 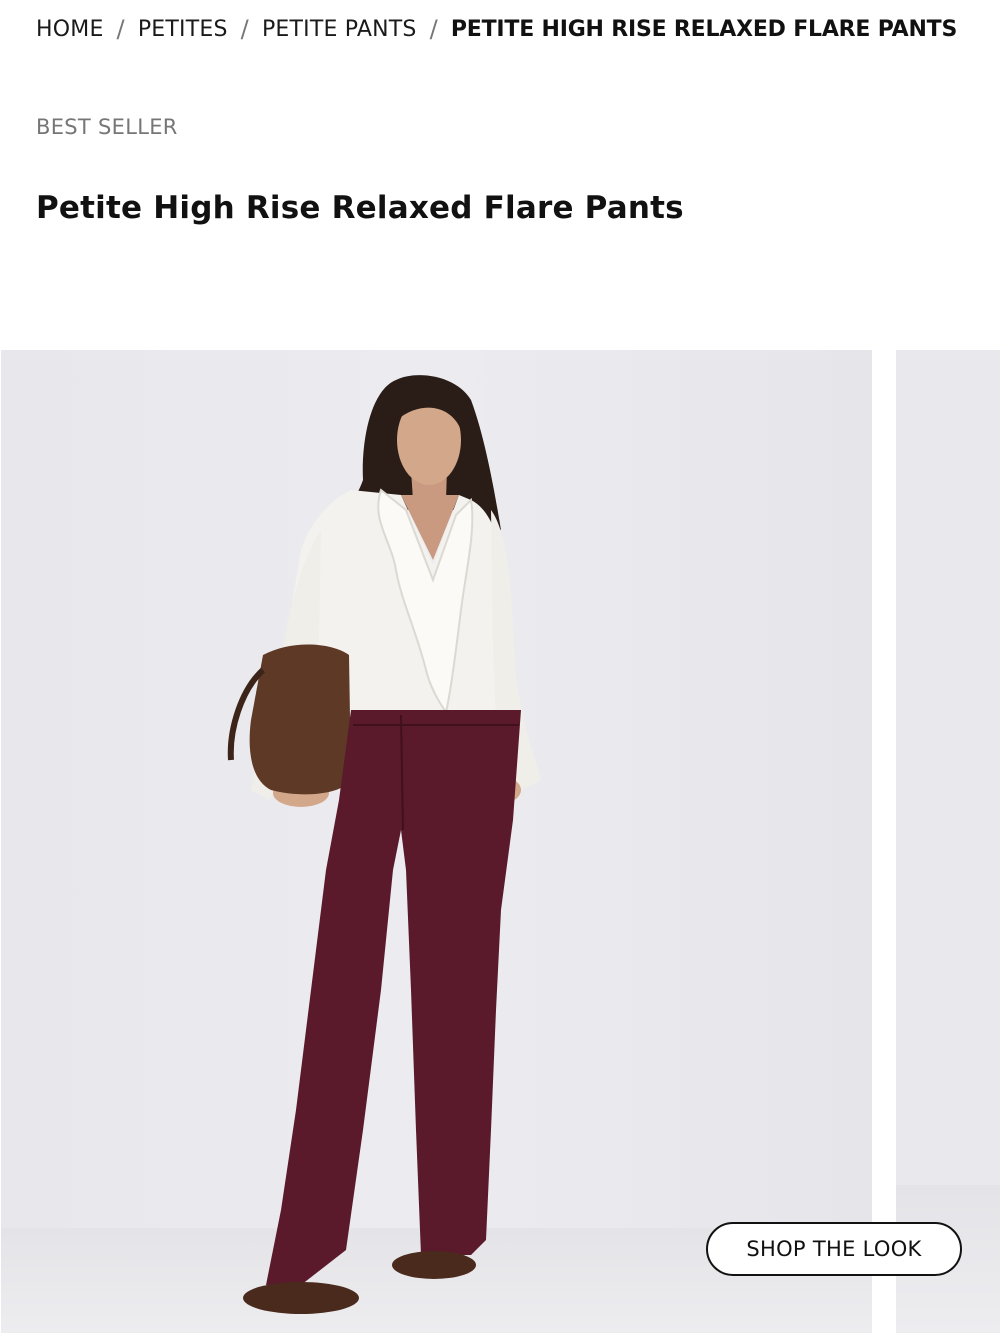 I want to click on breadcrumb-home: HOME, so click(x=70, y=29).